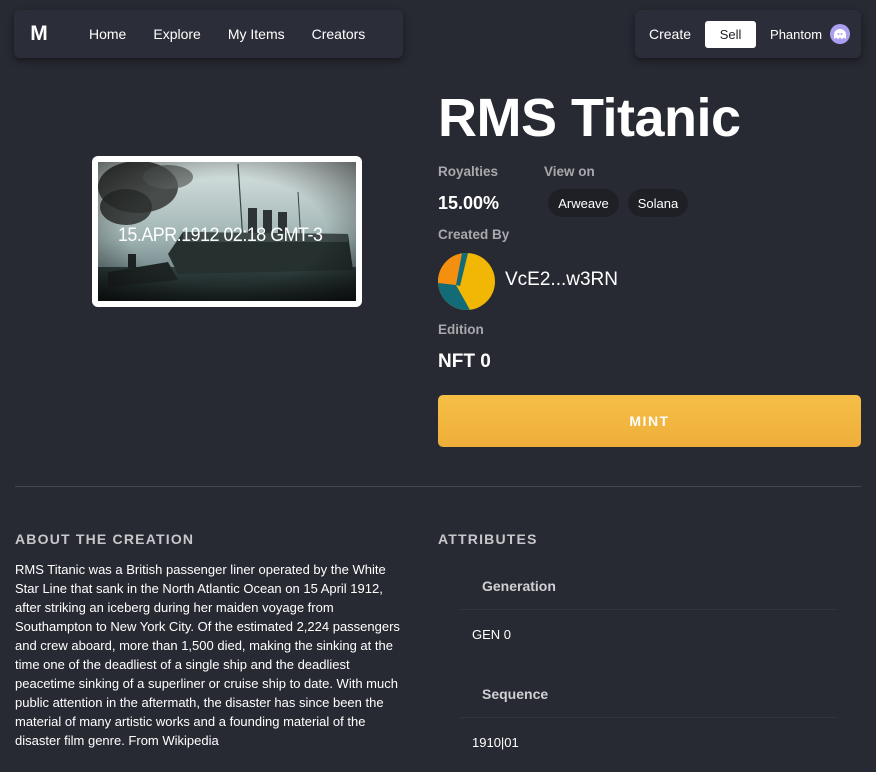 This screenshot has height=772, width=876. Describe the element at coordinates (208, 34) in the screenshot. I see `main-nav: M Home Explore My Items Creators` at that location.